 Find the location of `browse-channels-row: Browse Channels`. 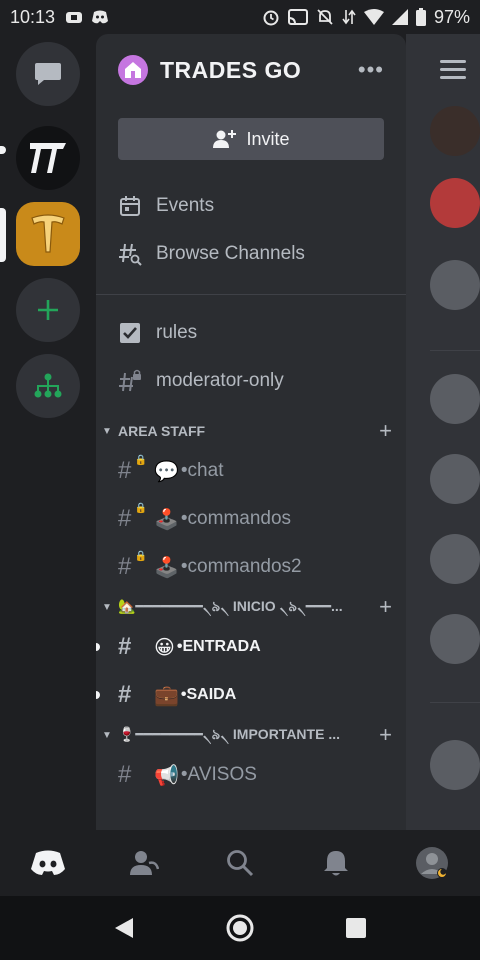

browse-channels-row: Browse Channels is located at coordinates (251, 254).